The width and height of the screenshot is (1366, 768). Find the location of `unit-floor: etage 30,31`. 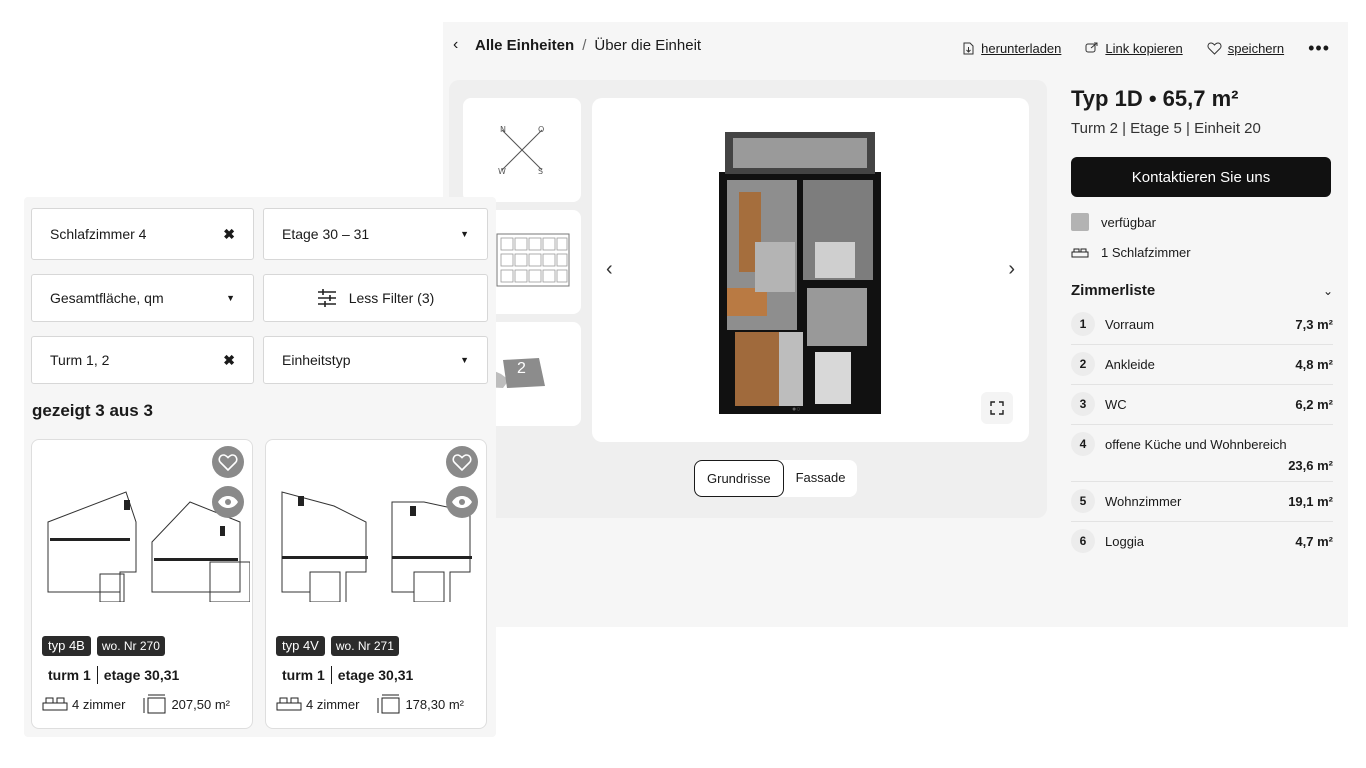

unit-floor: etage 30,31 is located at coordinates (375, 675).